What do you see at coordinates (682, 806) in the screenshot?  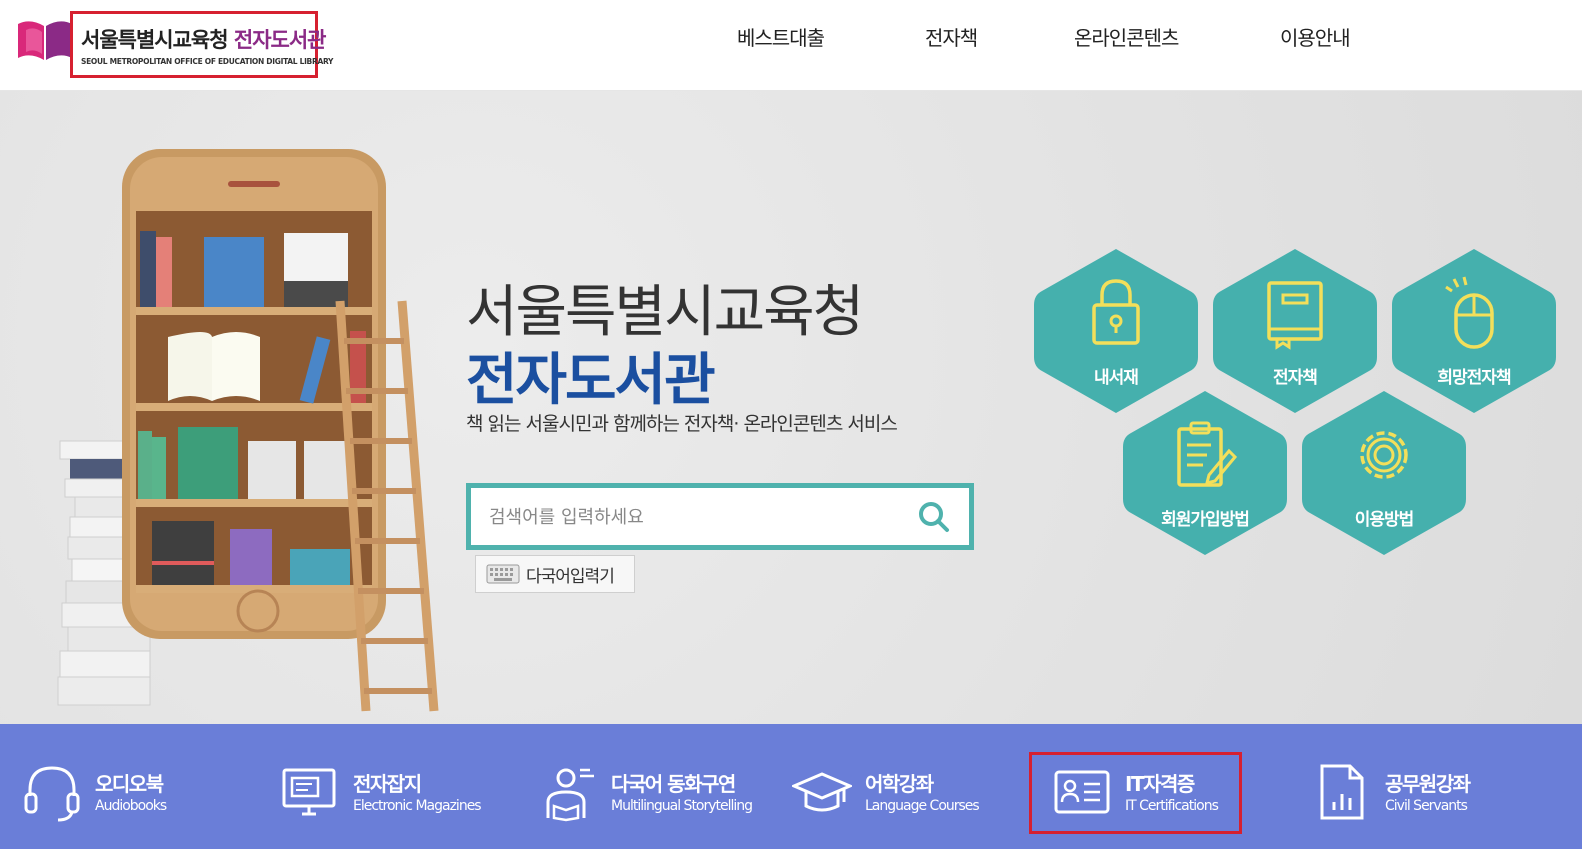 I see `service-multilingual-storytelling-subtitle: Multilingual Storytelling` at bounding box center [682, 806].